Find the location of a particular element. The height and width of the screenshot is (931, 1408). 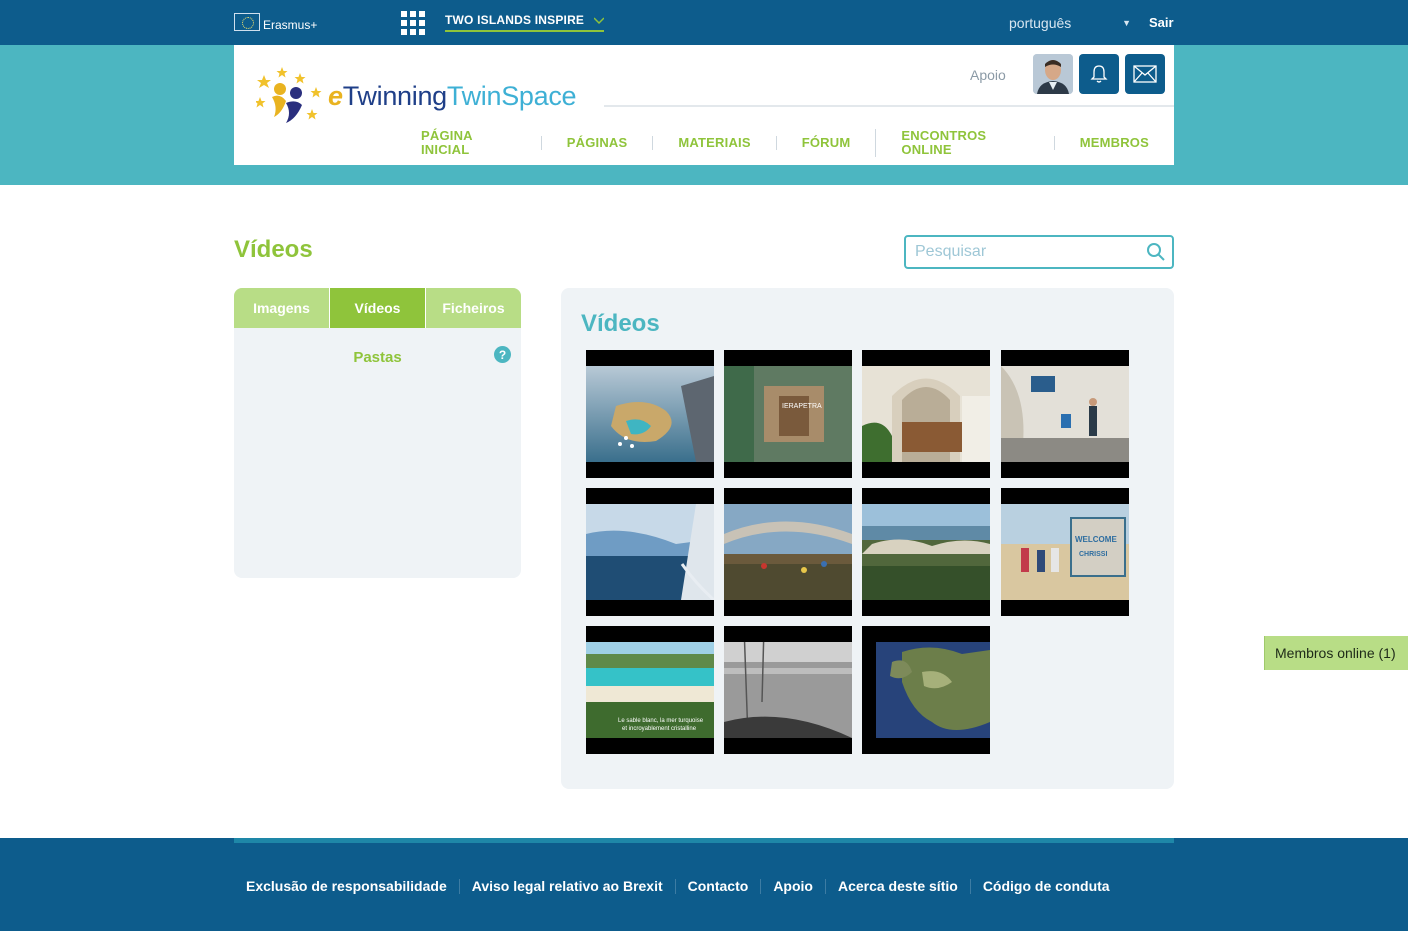

logo-e: e is located at coordinates (335, 95).